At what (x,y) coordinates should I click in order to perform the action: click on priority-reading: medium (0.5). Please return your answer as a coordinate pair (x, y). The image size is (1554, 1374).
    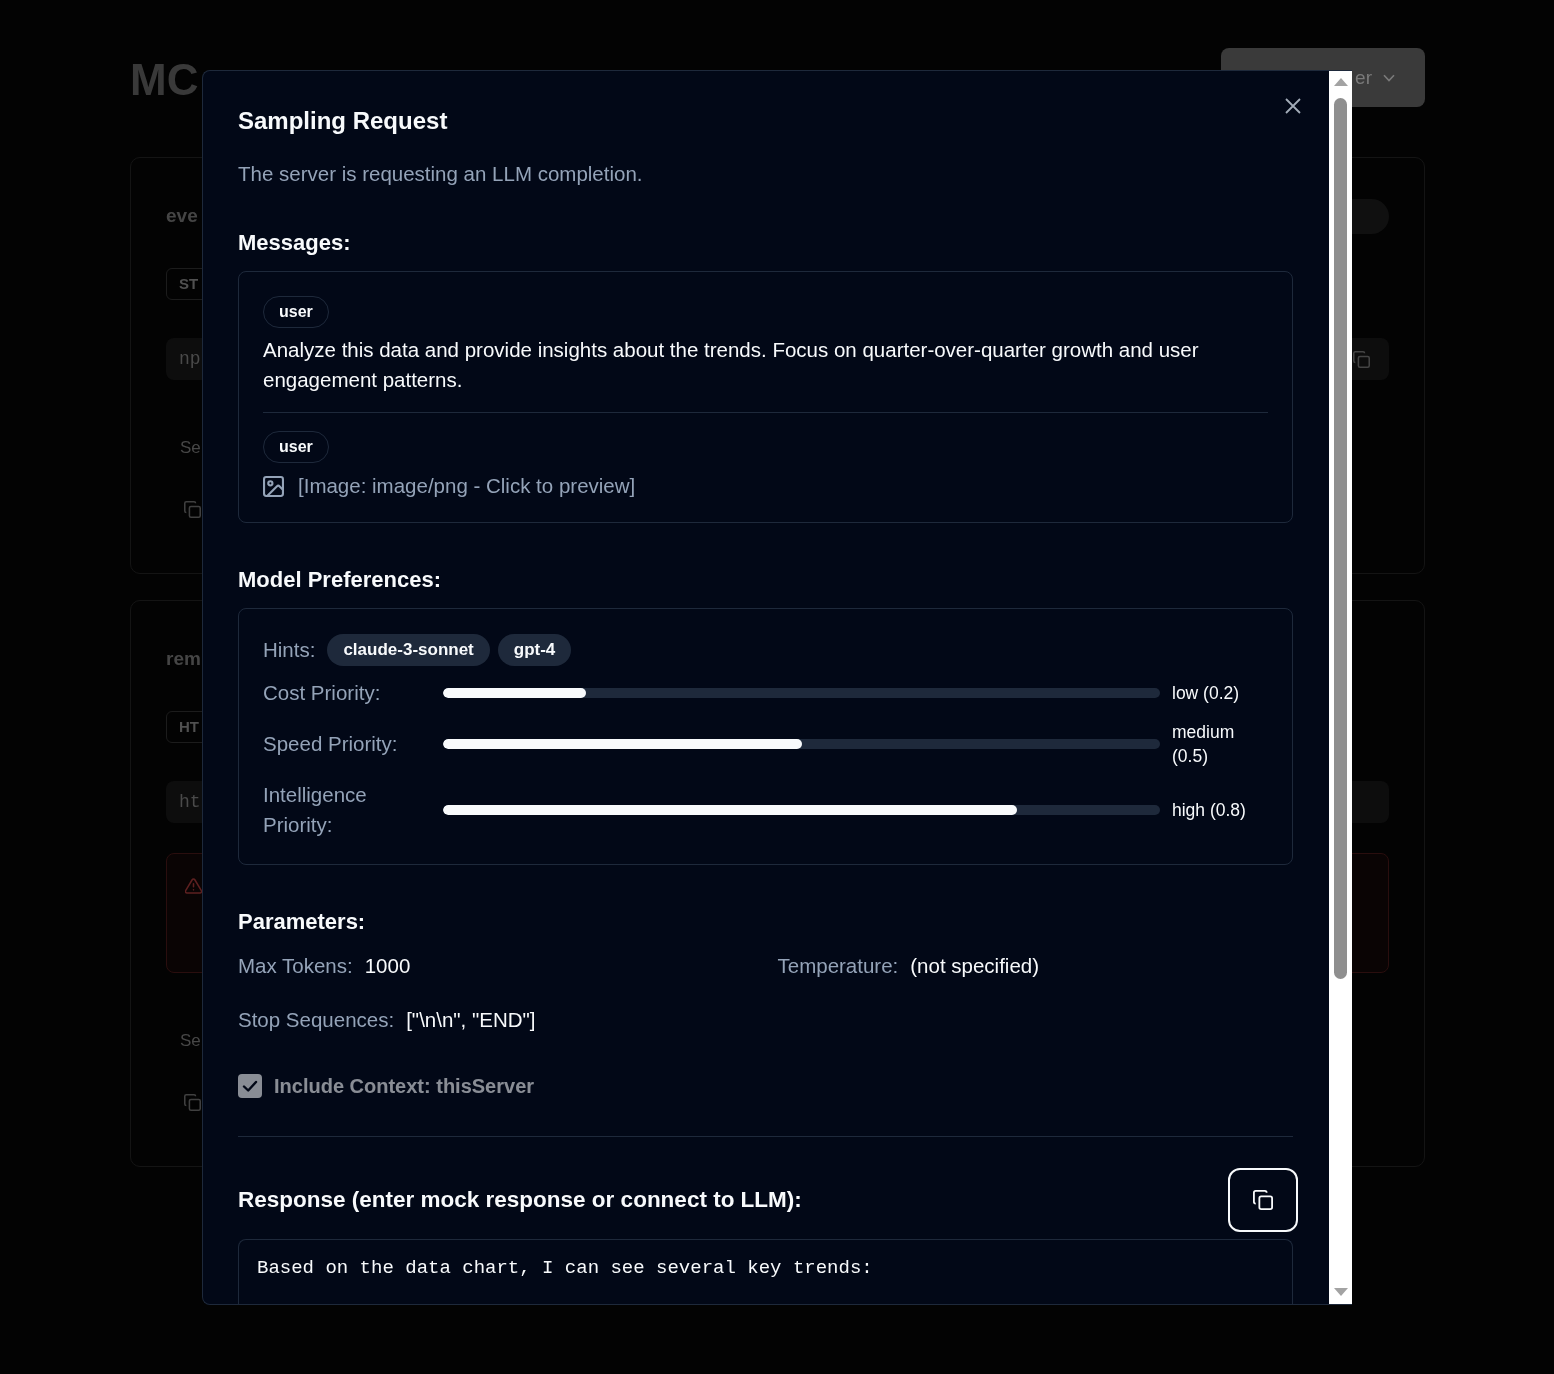
    Looking at the image, I should click on (1204, 744).